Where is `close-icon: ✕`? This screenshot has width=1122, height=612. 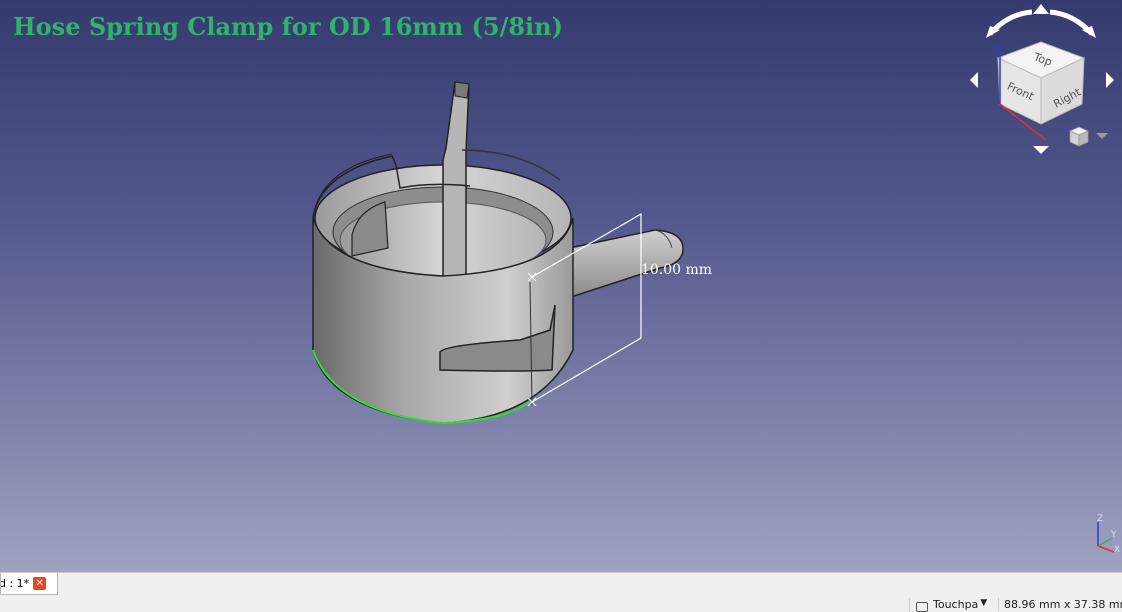
close-icon: ✕ is located at coordinates (40, 583).